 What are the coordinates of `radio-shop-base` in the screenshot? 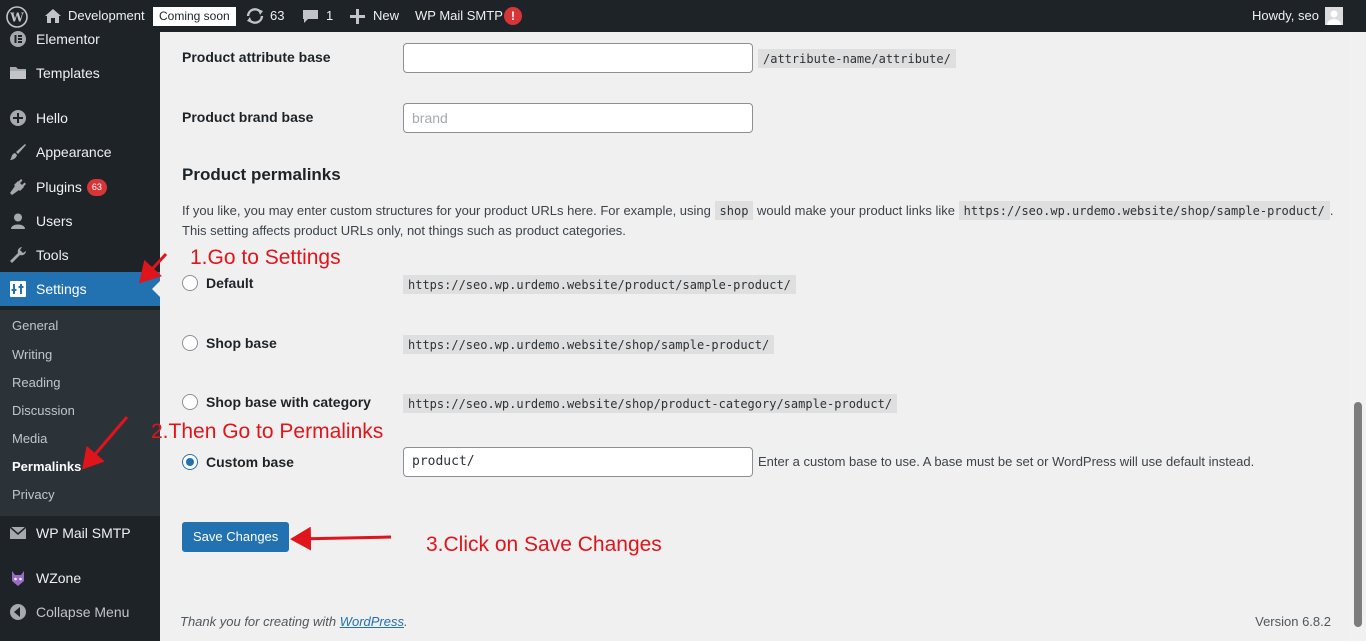 It's located at (190, 343).